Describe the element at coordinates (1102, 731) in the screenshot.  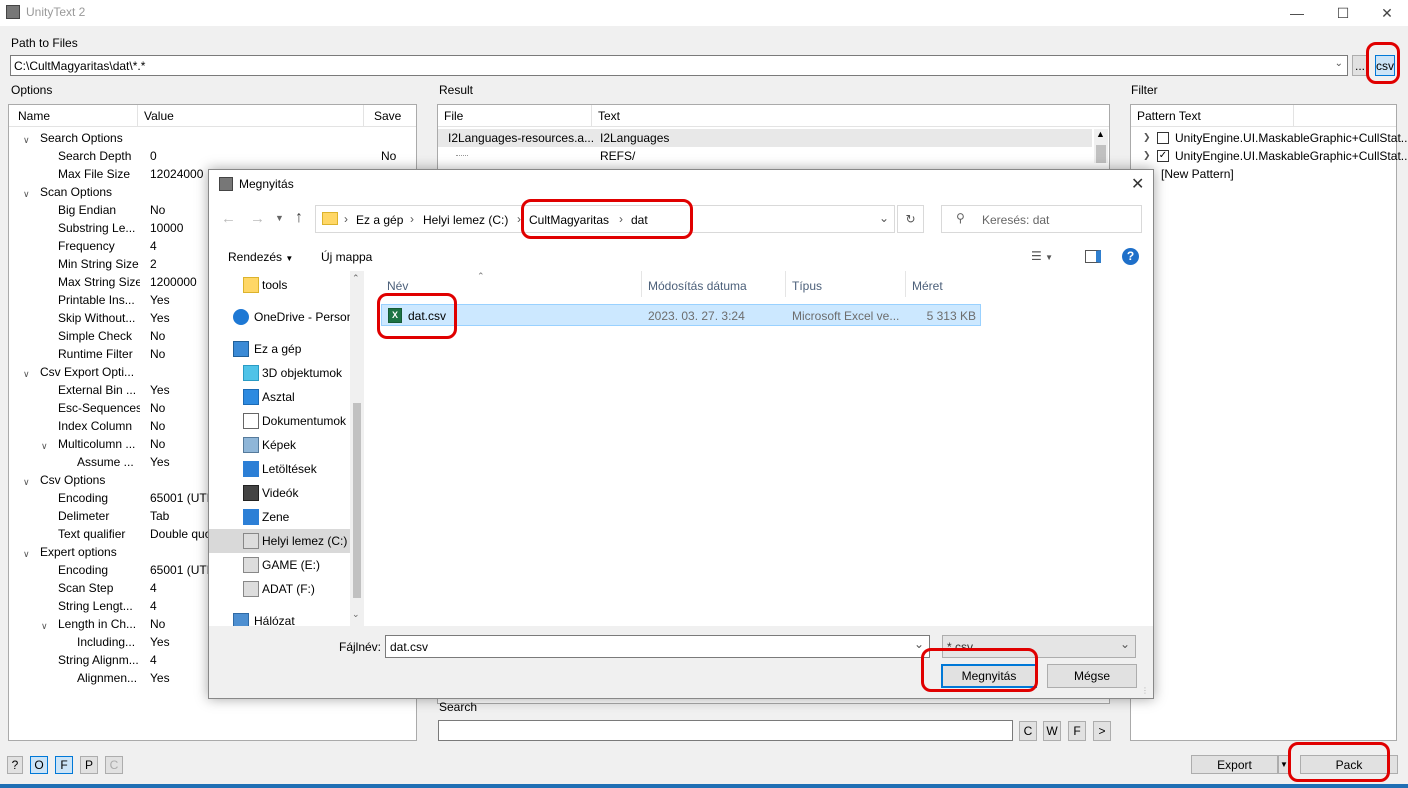
I see `search-next-button: >` at that location.